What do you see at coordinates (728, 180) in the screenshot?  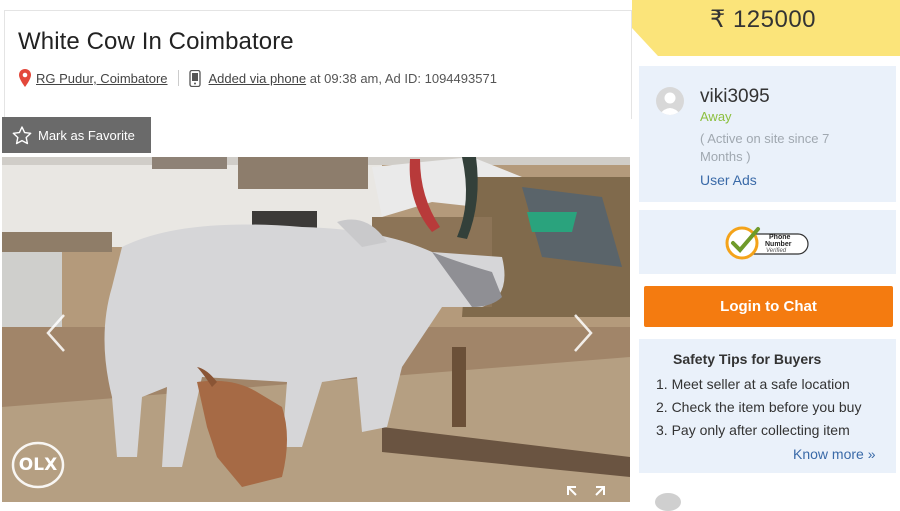 I see `user-ads-link: User Ads` at bounding box center [728, 180].